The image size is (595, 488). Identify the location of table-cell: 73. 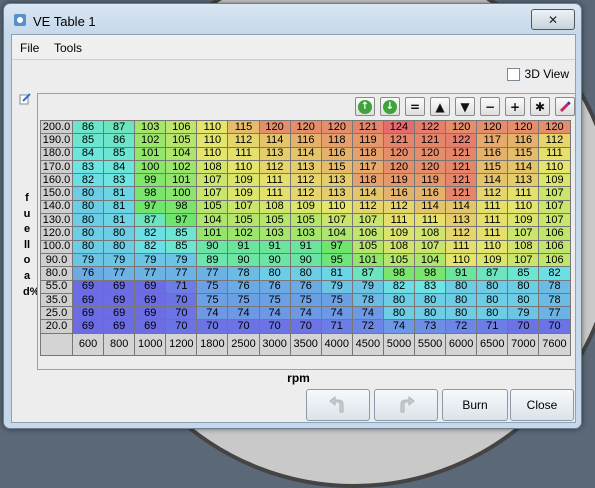
(430, 326).